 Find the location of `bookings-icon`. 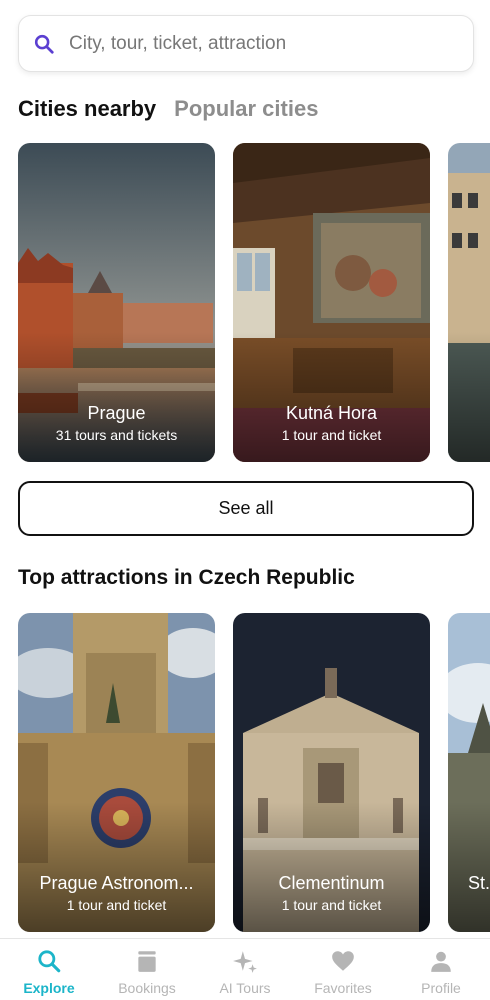

bookings-icon is located at coordinates (147, 961).